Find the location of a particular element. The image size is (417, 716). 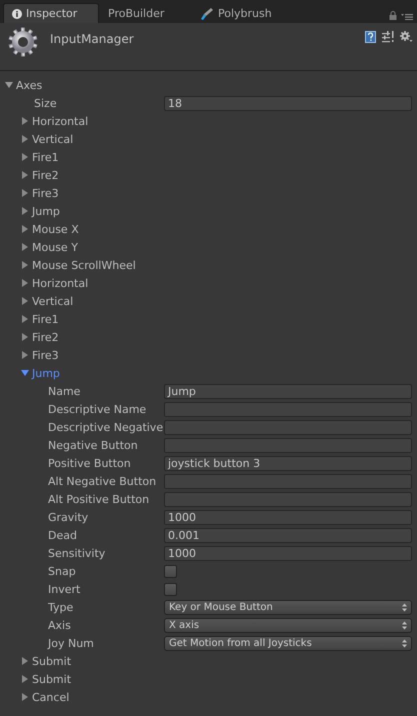

field-label: Size is located at coordinates (46, 103).